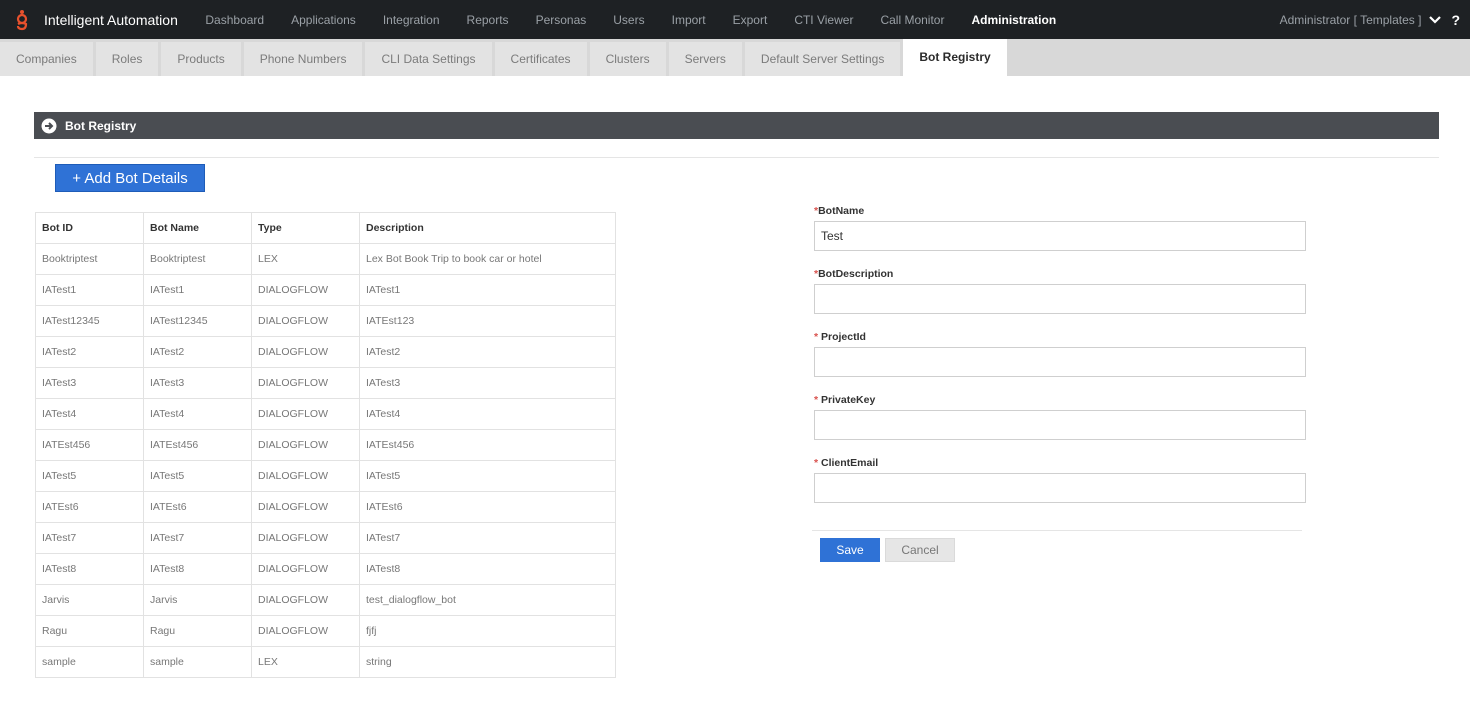 The image size is (1470, 708). What do you see at coordinates (197, 538) in the screenshot?
I see `cell-bot-name: IATest7` at bounding box center [197, 538].